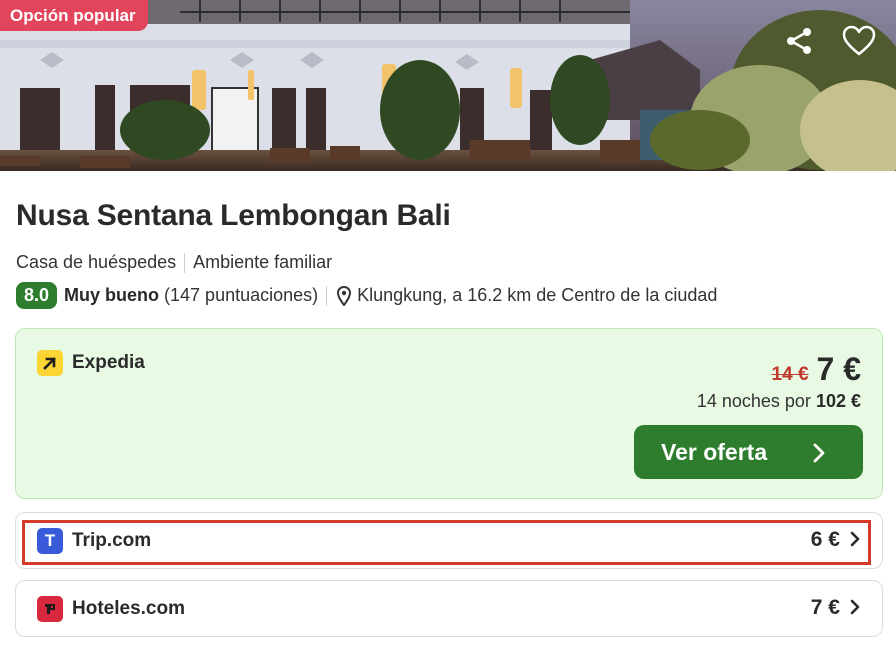 Image resolution: width=896 pixels, height=648 pixels. Describe the element at coordinates (859, 41) in the screenshot. I see `heart-icon` at that location.